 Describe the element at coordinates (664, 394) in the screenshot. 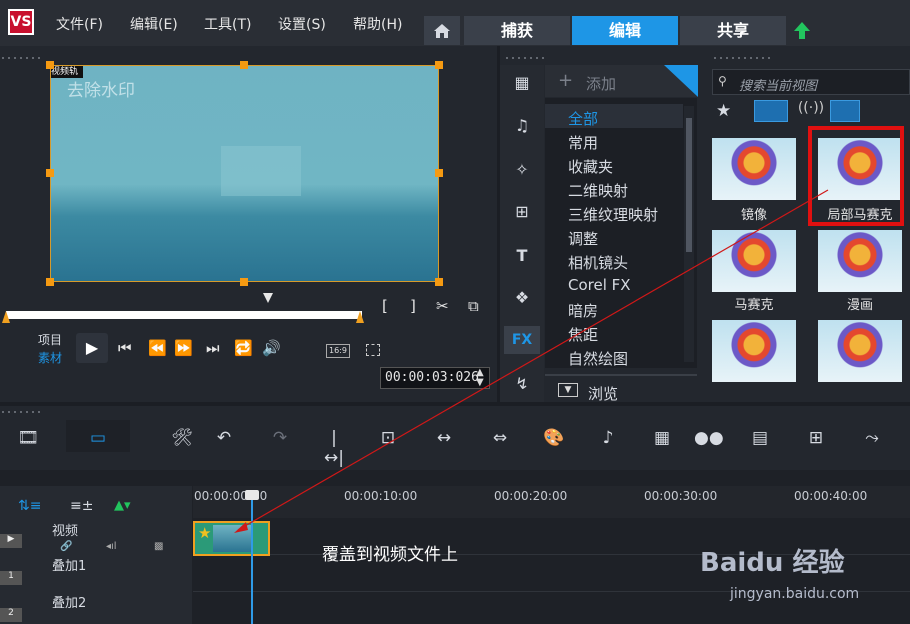

I see `browse-label: 浏览` at that location.